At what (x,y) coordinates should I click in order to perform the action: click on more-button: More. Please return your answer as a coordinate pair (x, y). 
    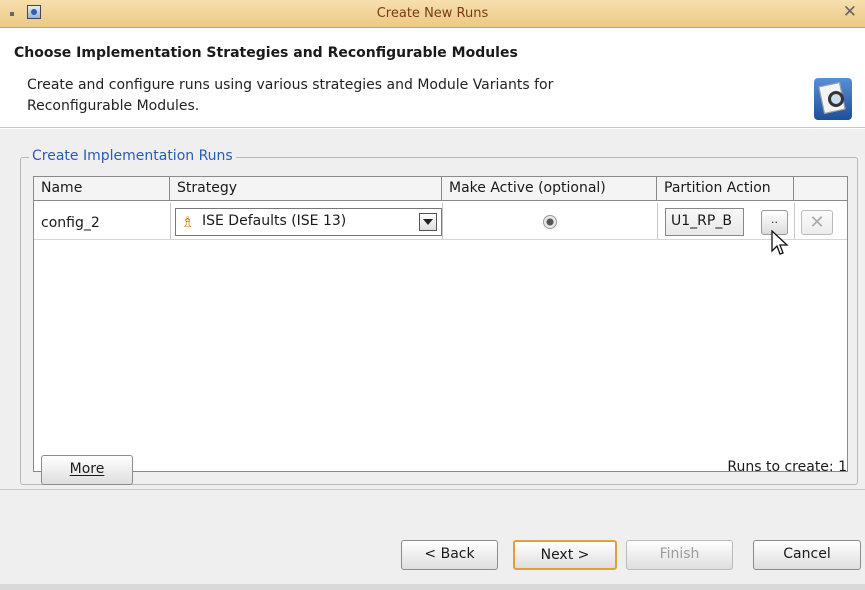
    Looking at the image, I should click on (87, 470).